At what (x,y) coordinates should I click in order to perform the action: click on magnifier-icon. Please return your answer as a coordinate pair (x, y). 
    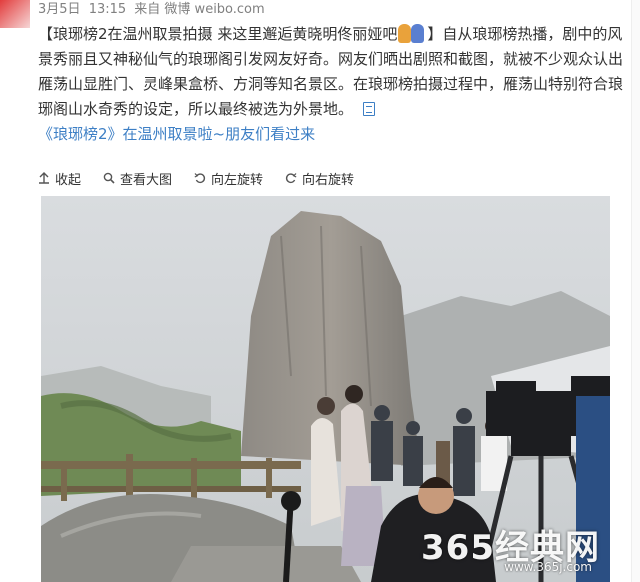
    Looking at the image, I should click on (109, 178).